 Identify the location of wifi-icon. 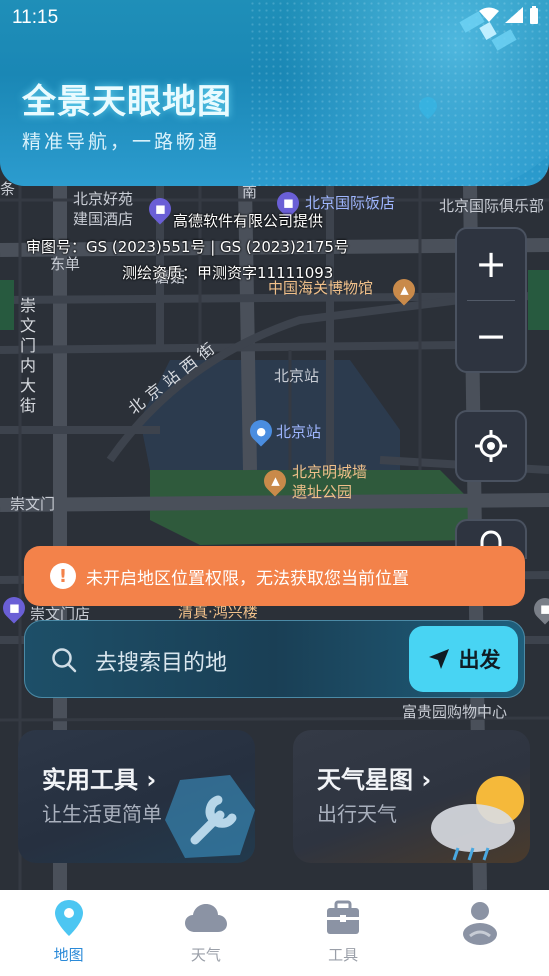
(489, 14).